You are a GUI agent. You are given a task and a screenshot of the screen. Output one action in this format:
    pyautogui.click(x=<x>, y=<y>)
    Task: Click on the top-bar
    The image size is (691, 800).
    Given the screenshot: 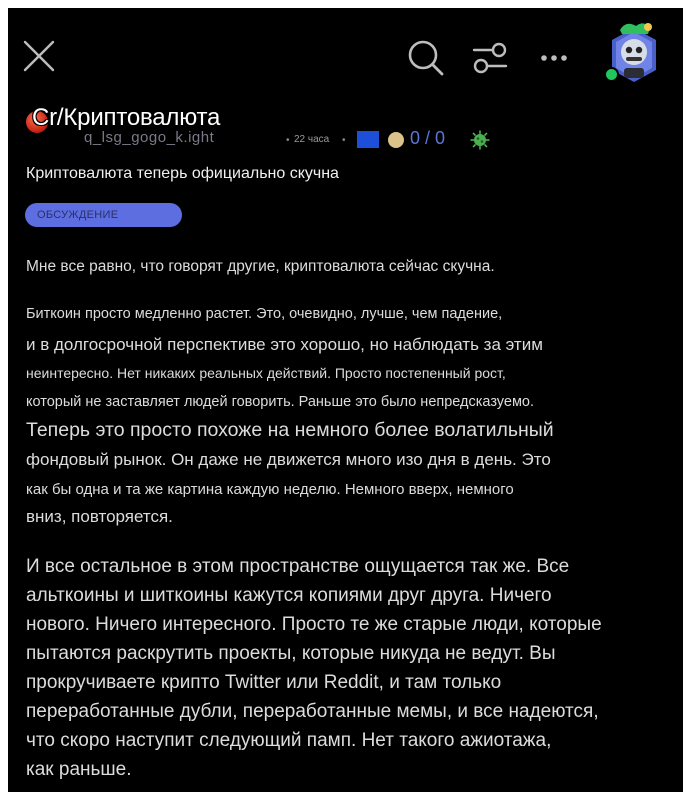 What is the action you would take?
    pyautogui.click(x=345, y=55)
    